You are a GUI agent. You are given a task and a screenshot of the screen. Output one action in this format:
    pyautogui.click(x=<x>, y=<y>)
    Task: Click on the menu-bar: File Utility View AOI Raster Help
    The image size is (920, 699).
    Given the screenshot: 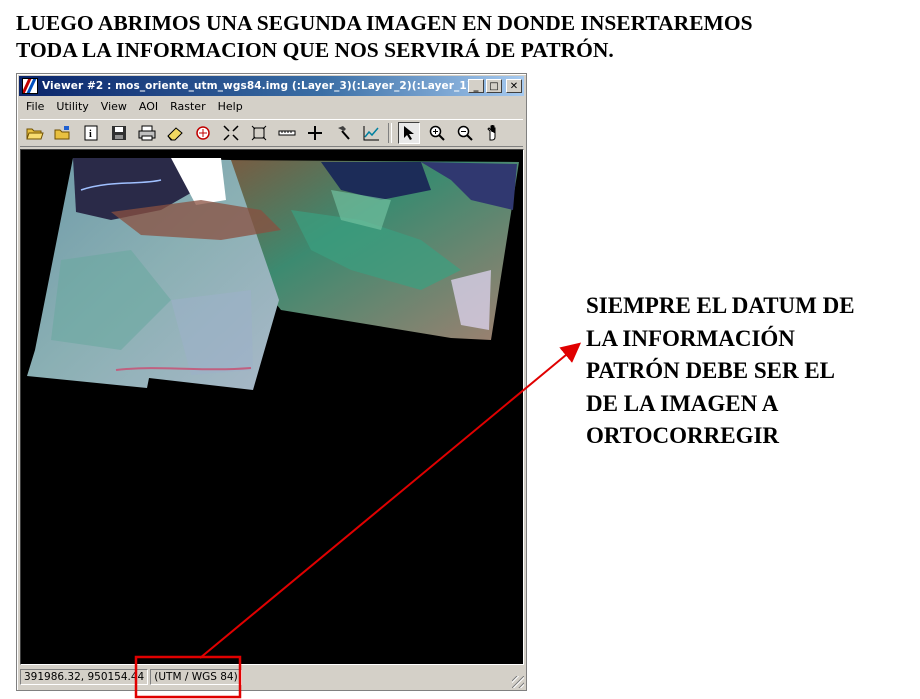 What is the action you would take?
    pyautogui.click(x=134, y=107)
    